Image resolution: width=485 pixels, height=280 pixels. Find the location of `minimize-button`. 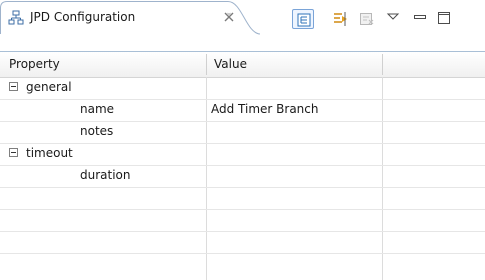

minimize-button is located at coordinates (421, 19).